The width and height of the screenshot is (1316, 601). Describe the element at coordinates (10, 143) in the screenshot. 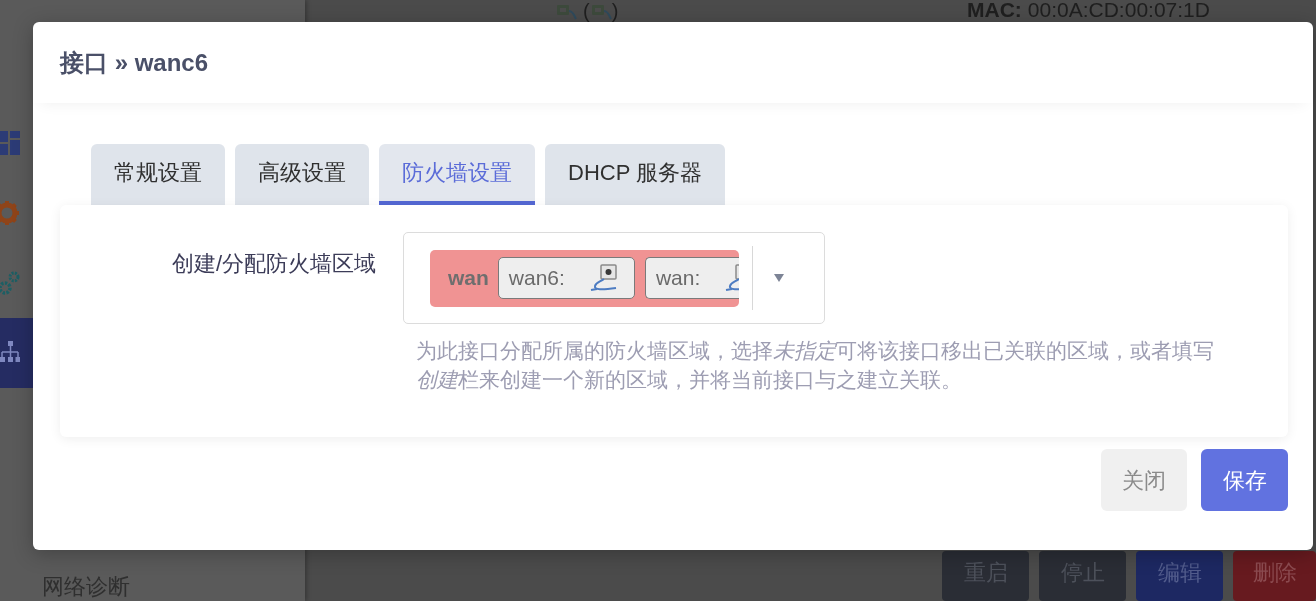

I see `grid-icon` at that location.